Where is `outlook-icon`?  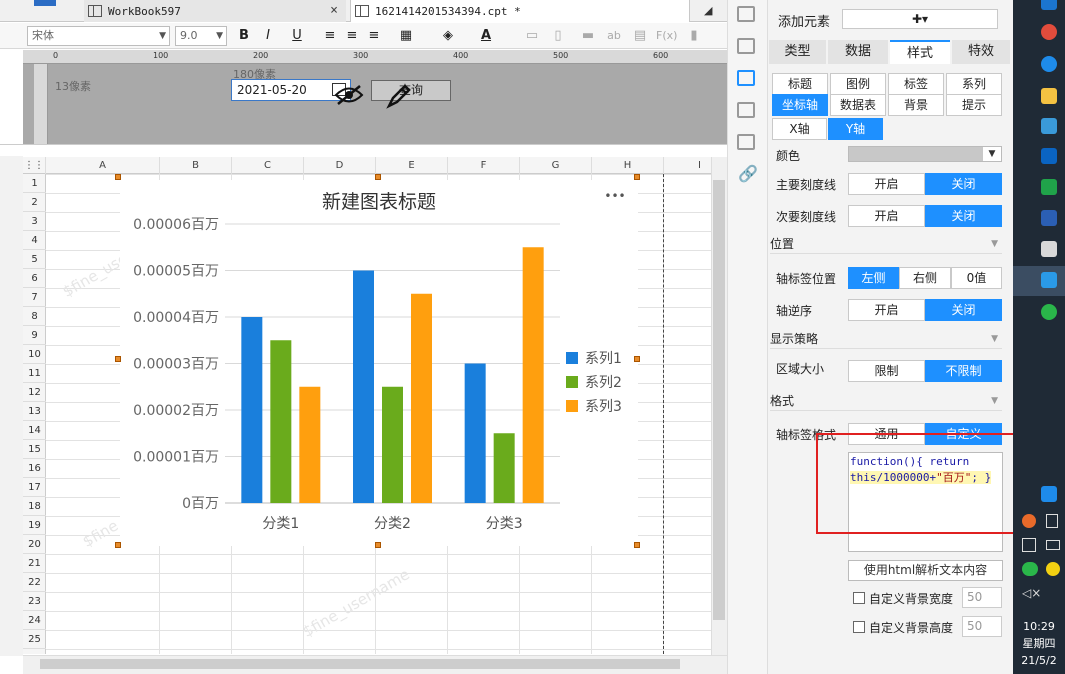
outlook-icon is located at coordinates (1049, 156).